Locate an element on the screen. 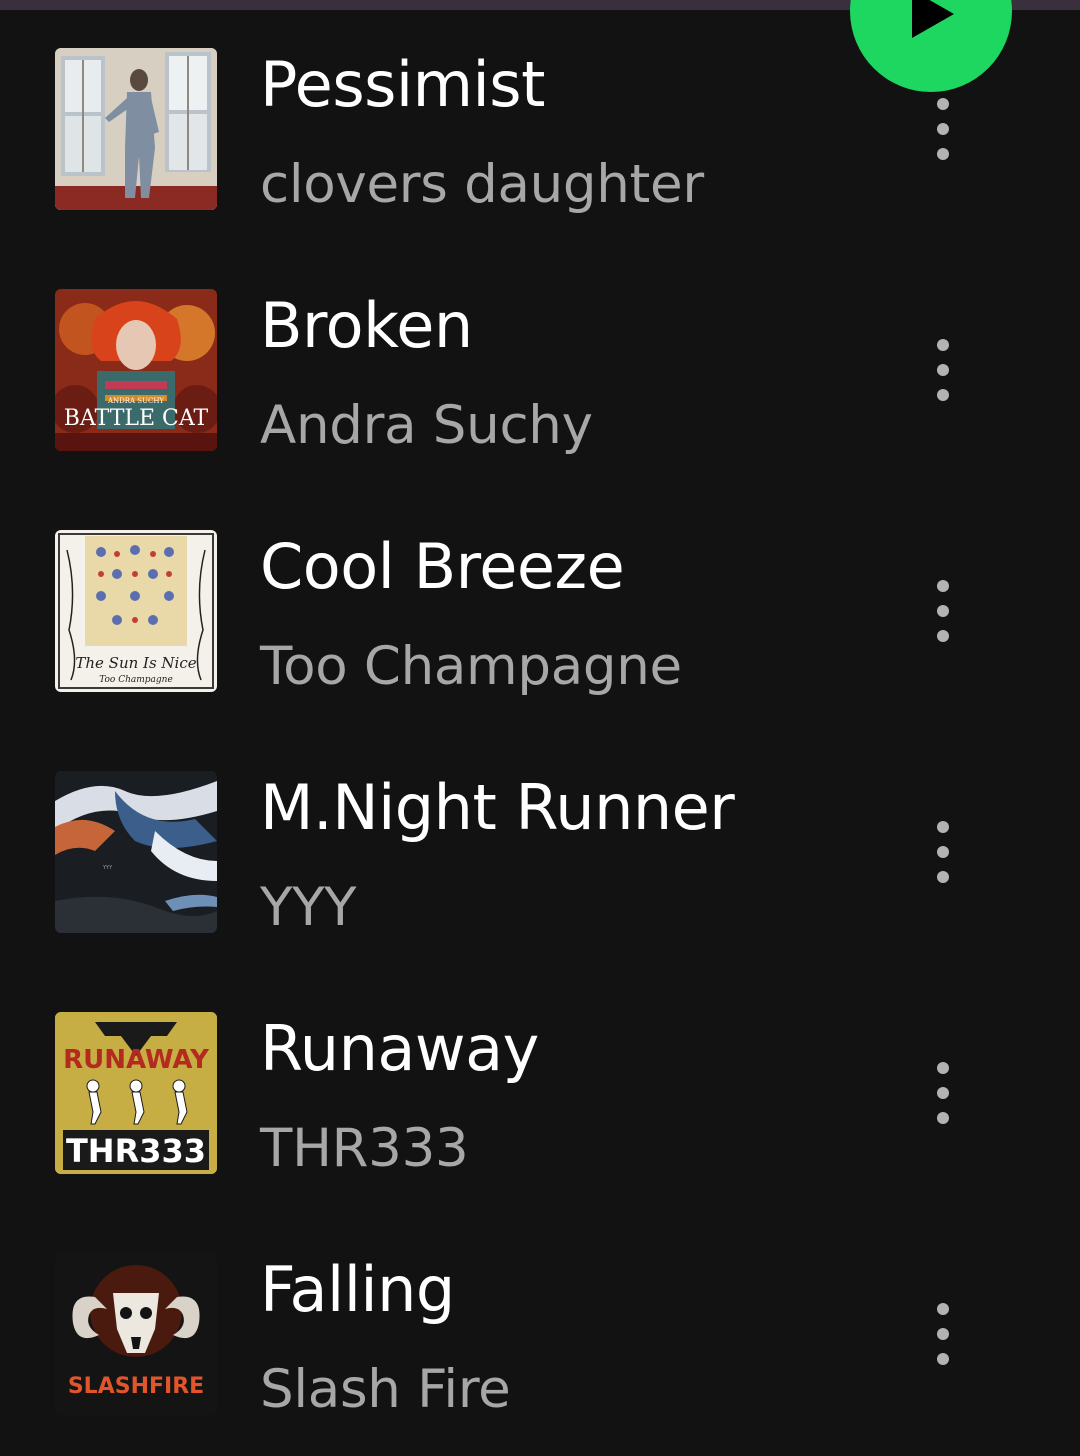 This screenshot has width=1080, height=1456. track-artist: Too Champagne is located at coordinates (471, 667).